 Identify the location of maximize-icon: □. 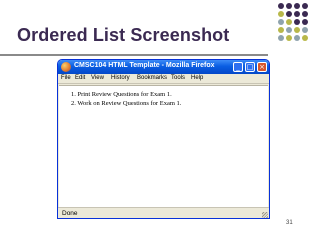
(250, 67).